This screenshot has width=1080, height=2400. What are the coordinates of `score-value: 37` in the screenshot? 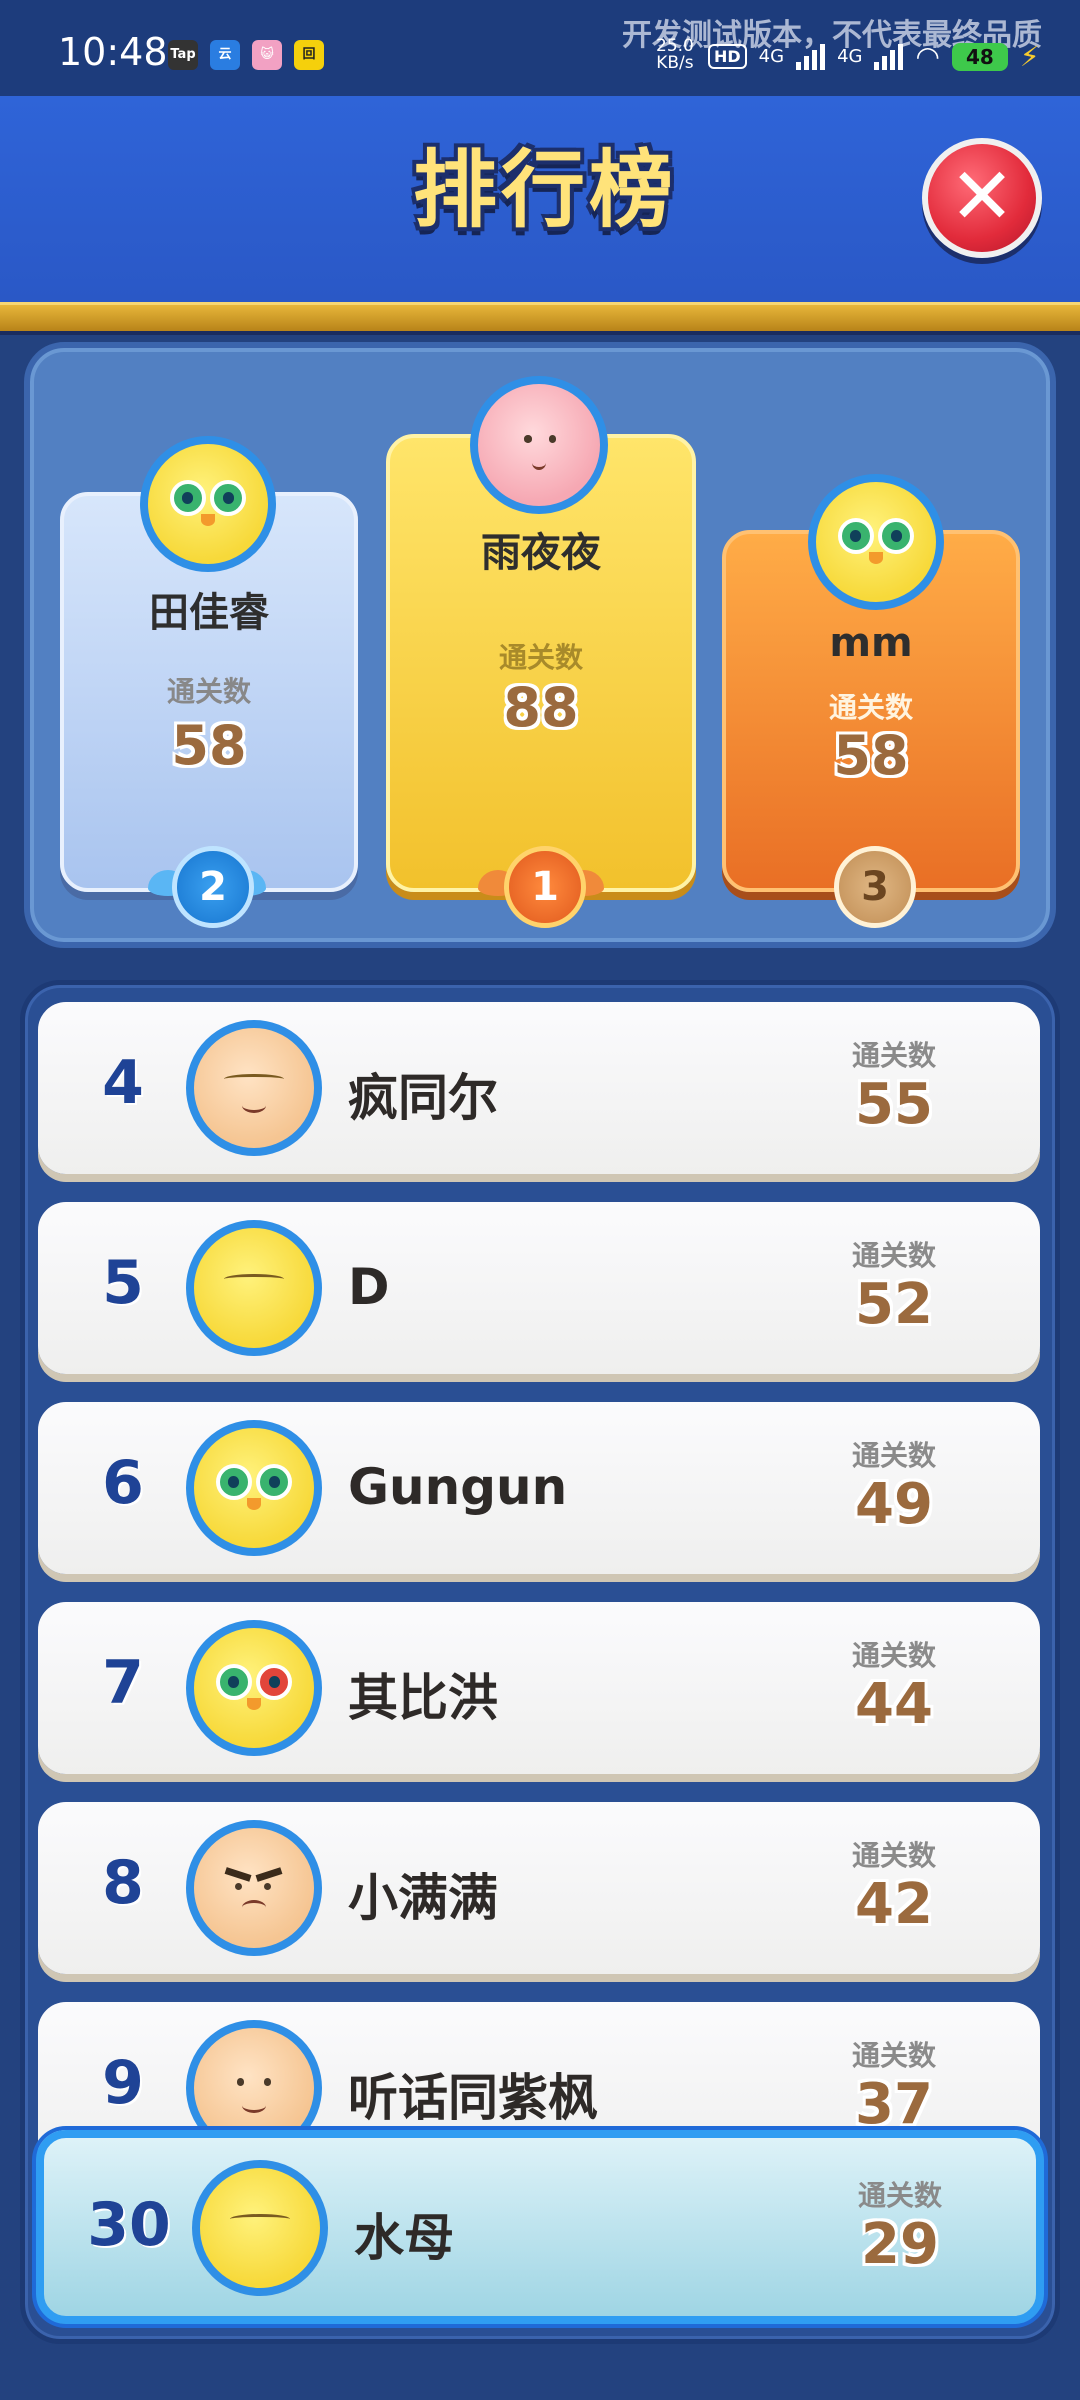 It's located at (894, 2104).